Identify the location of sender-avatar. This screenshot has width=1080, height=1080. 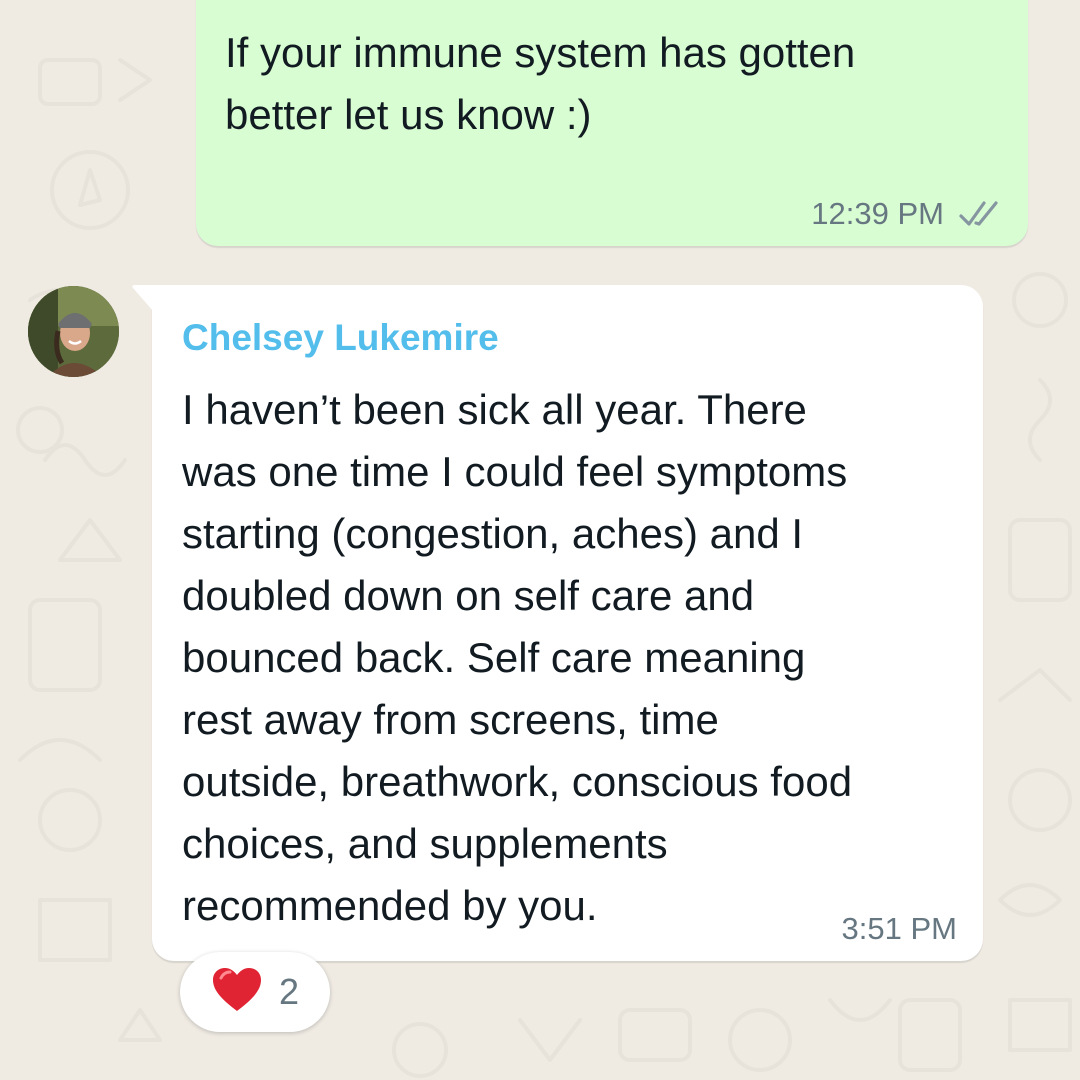
(73, 331).